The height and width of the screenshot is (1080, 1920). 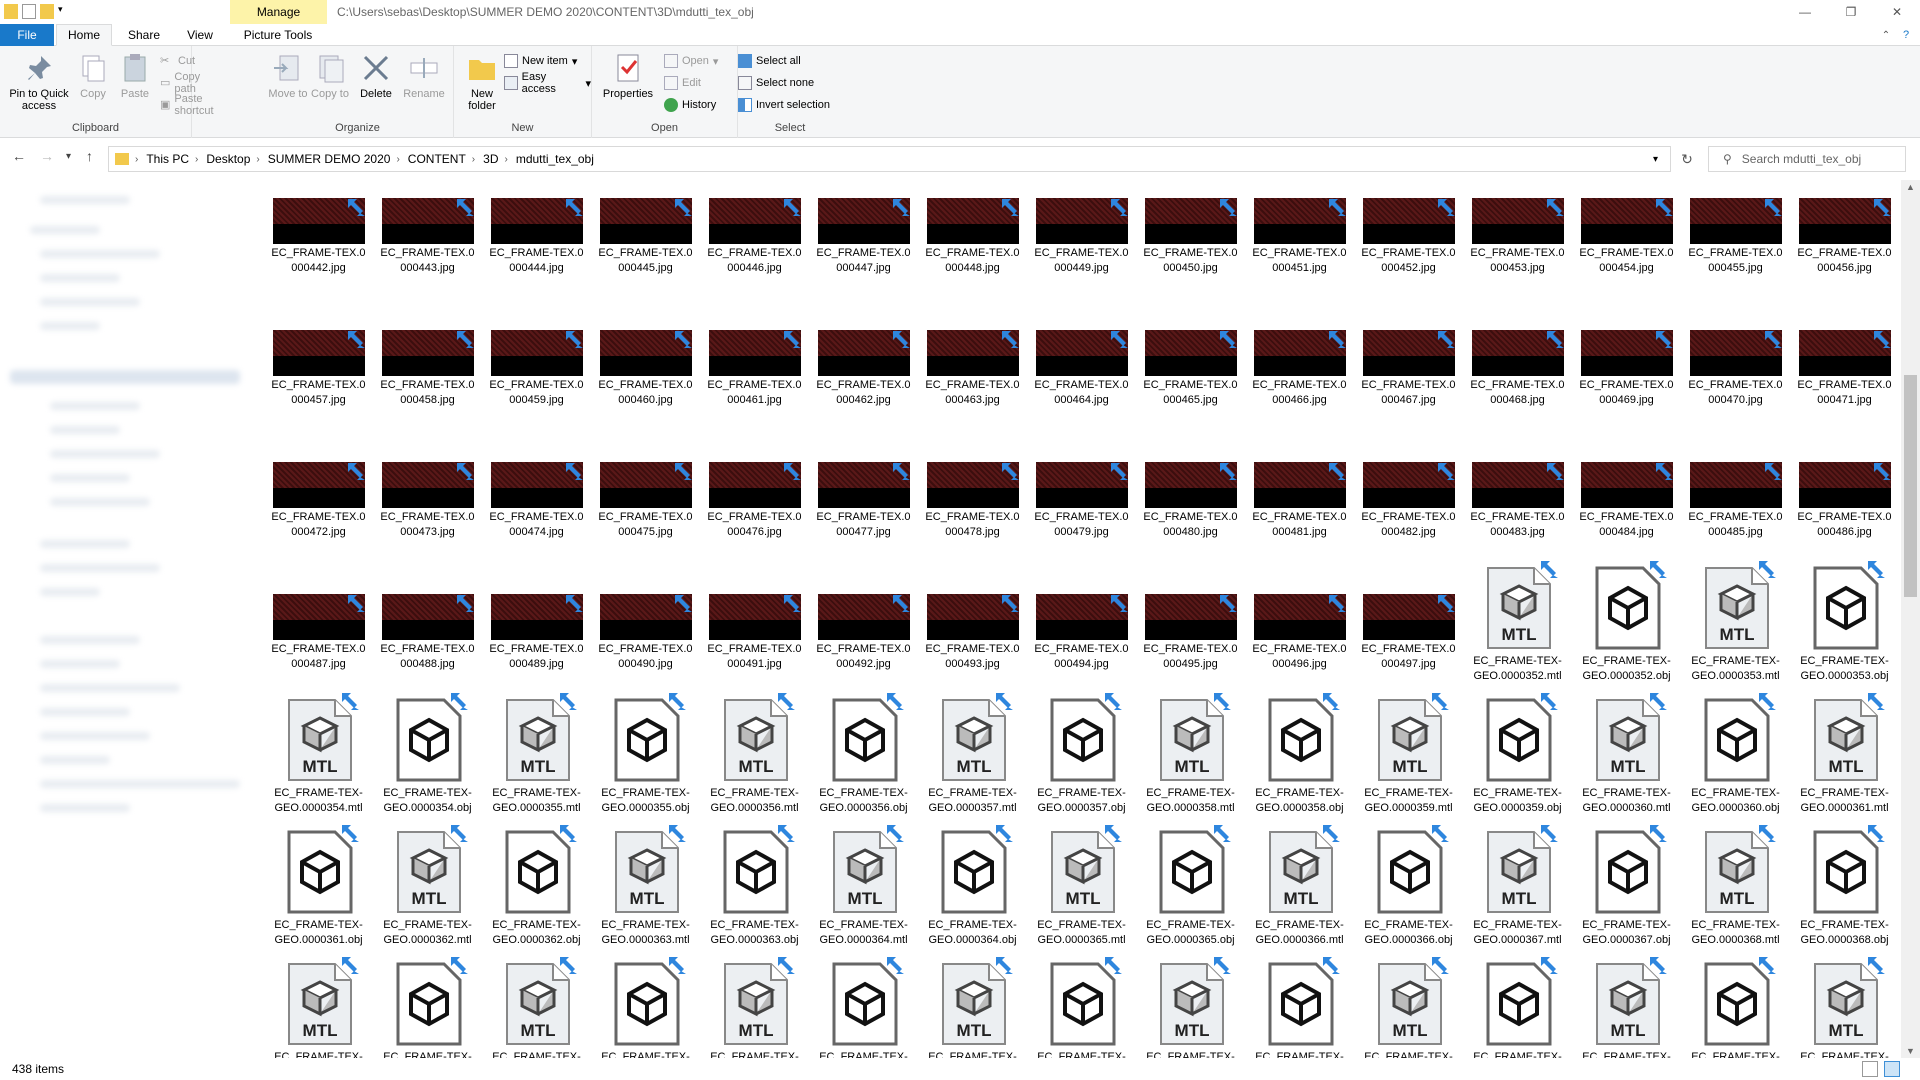 What do you see at coordinates (1844, 349) in the screenshot?
I see `file-item-jpg: EC_FRAME-TEX.0 000471.jpg` at bounding box center [1844, 349].